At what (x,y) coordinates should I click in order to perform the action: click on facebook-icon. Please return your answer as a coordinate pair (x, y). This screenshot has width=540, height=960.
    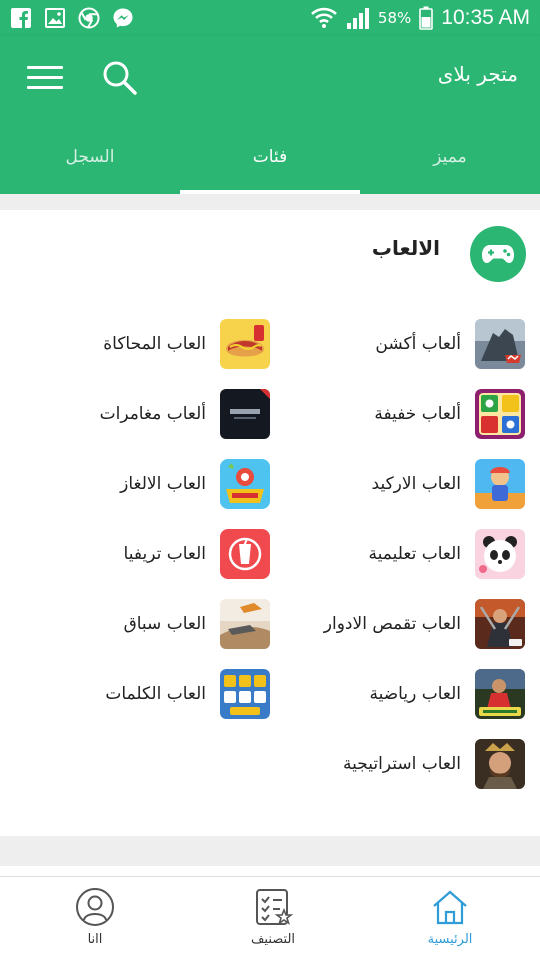
    Looking at the image, I should click on (21, 18).